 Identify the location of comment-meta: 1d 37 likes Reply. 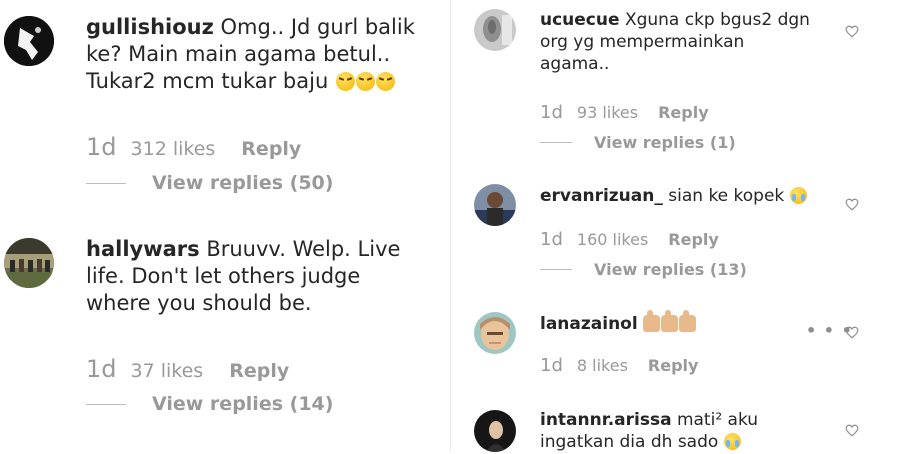
(187, 369).